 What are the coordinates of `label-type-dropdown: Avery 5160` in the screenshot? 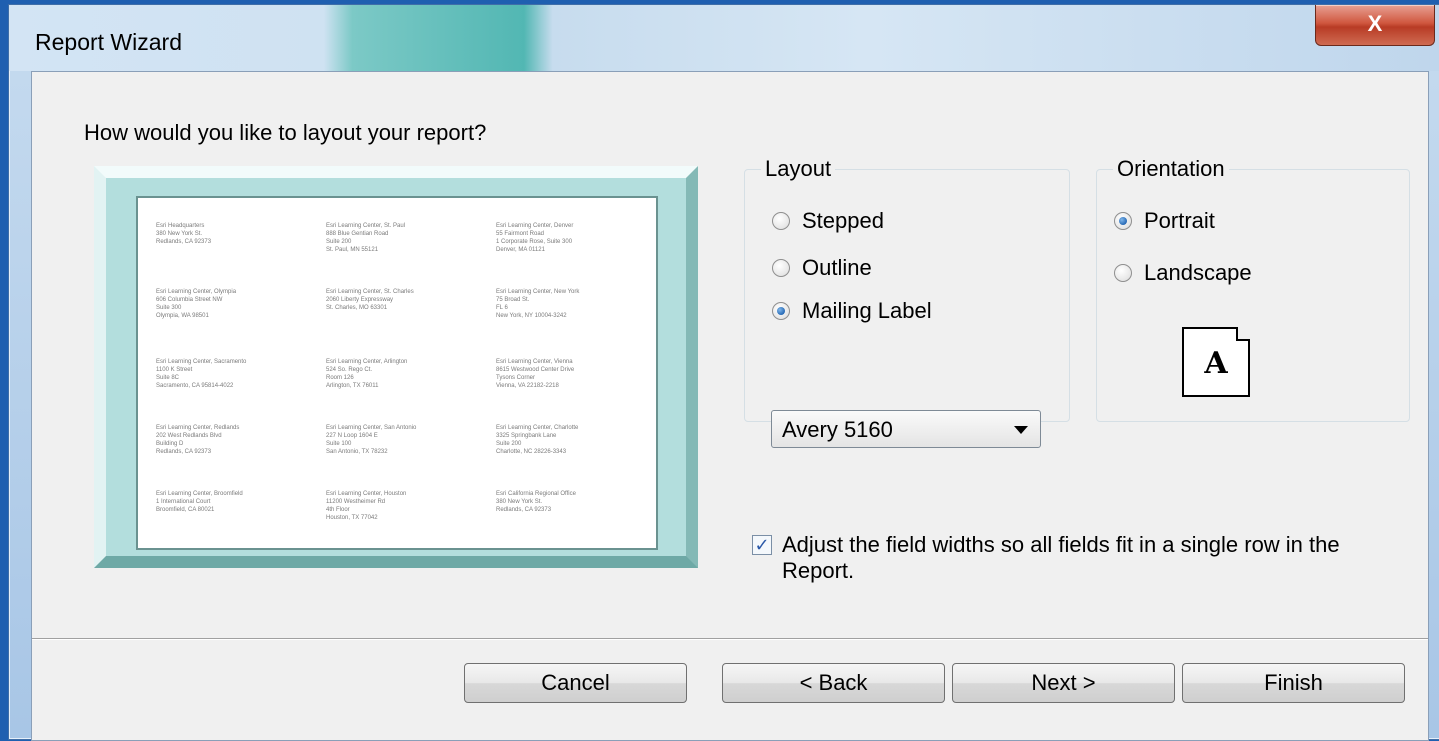 It's located at (906, 429).